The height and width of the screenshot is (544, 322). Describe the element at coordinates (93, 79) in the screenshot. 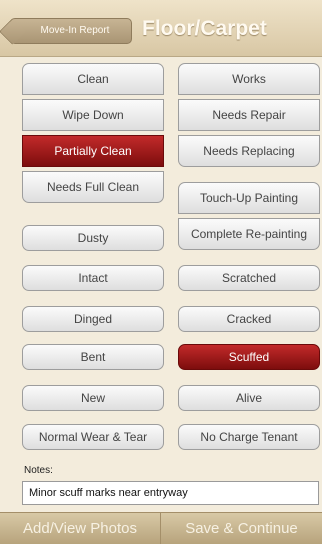

I see `option-clean: Clean` at that location.